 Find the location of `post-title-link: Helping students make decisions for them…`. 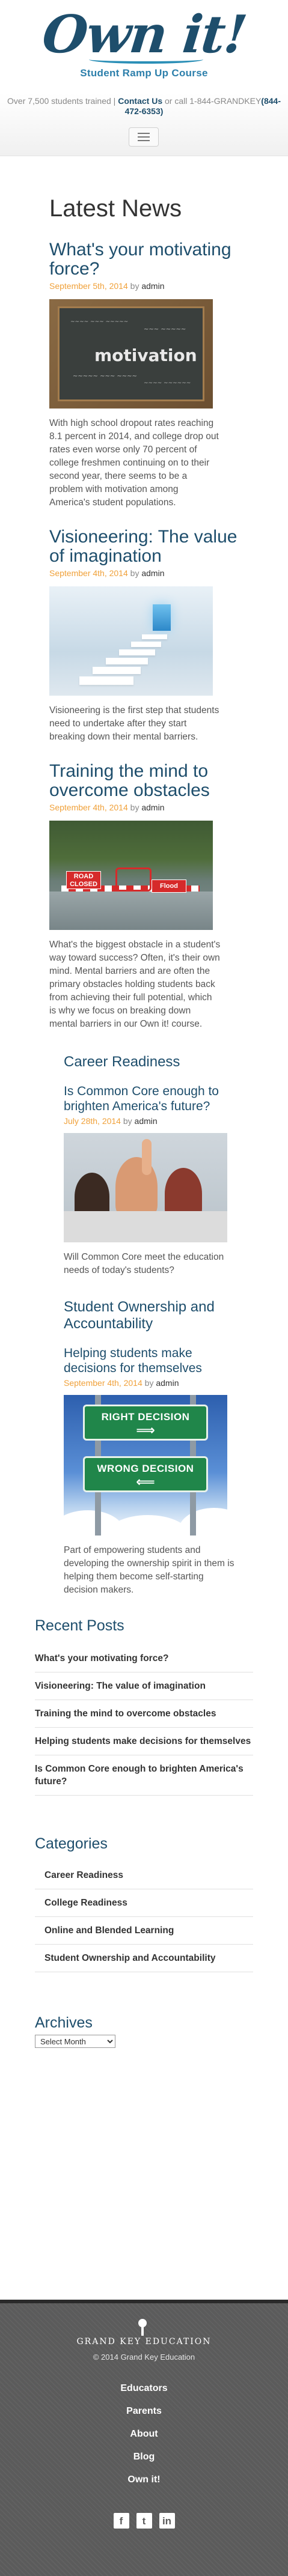

post-title-link: Helping students make decisions for them… is located at coordinates (151, 1361).